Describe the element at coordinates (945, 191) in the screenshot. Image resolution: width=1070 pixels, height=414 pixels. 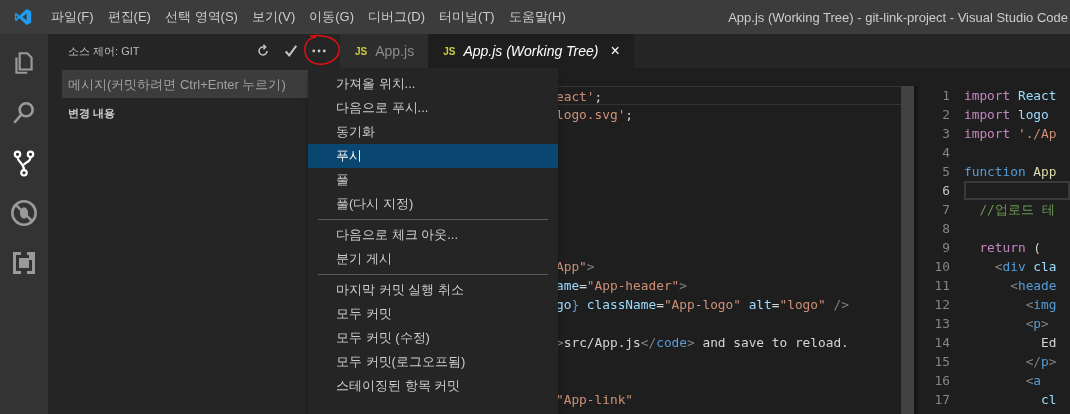
I see `line-number: 6` at that location.